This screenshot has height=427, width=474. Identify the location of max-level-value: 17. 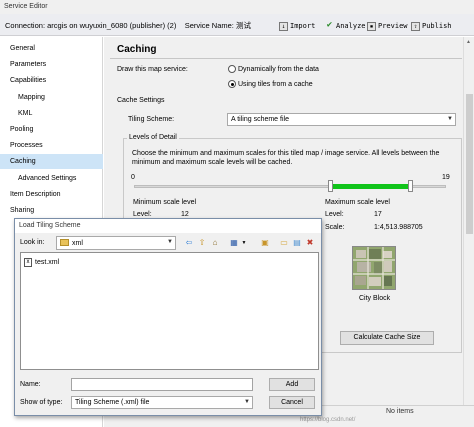
(378, 214).